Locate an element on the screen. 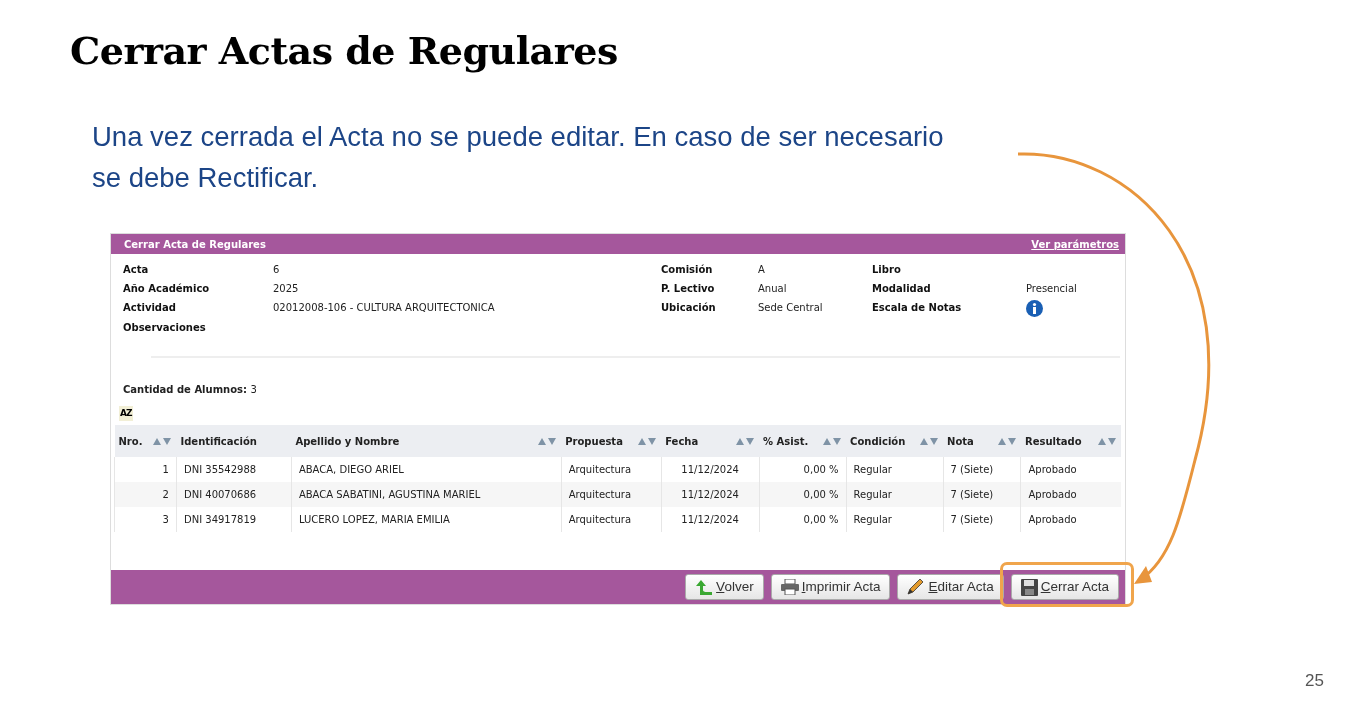  column-header: Nota is located at coordinates (960, 441).